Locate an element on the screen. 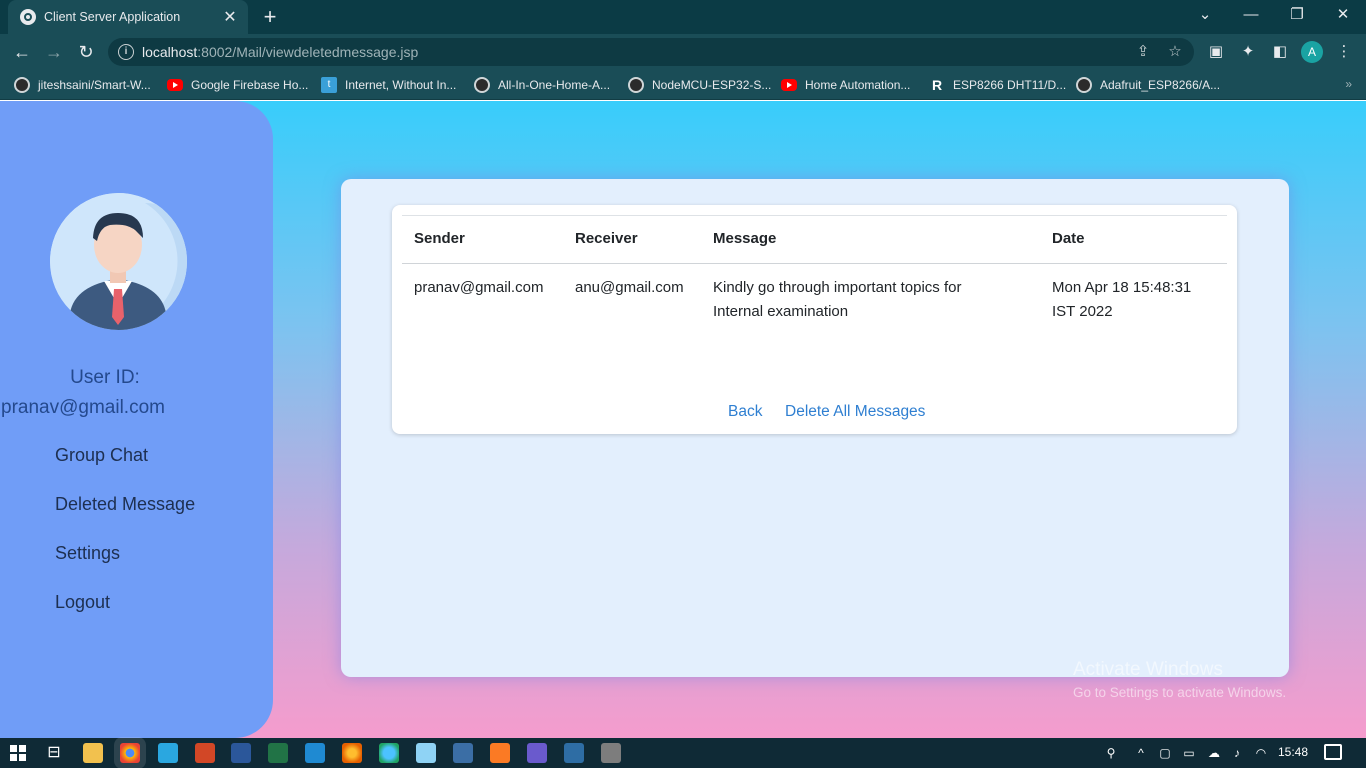 The image size is (1366, 768). more-bookmarks-icon: » is located at coordinates (1348, 84).